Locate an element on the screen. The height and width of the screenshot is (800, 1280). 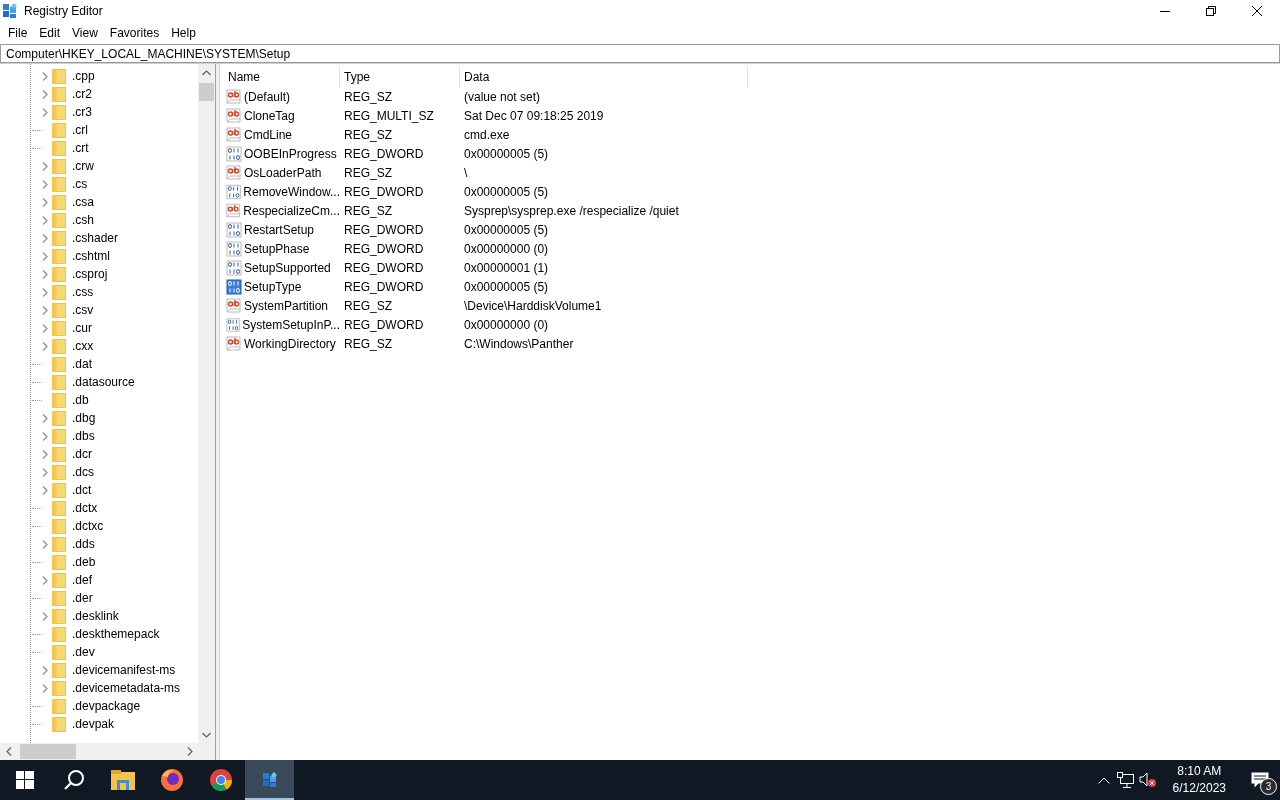
tree-item: .cs is located at coordinates (80, 184).